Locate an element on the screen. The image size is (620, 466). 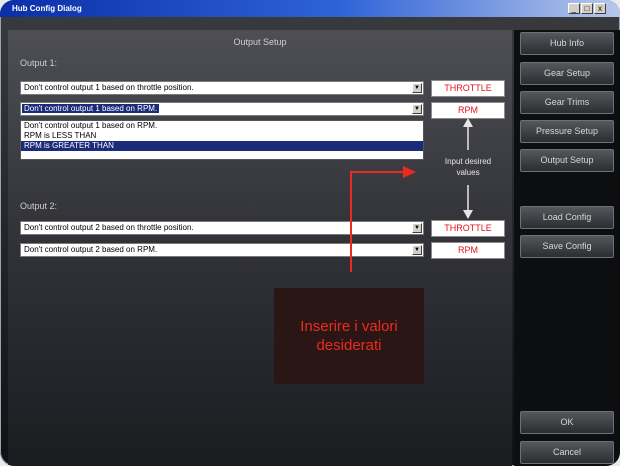
arrow-down-icon is located at coordinates (468, 202).